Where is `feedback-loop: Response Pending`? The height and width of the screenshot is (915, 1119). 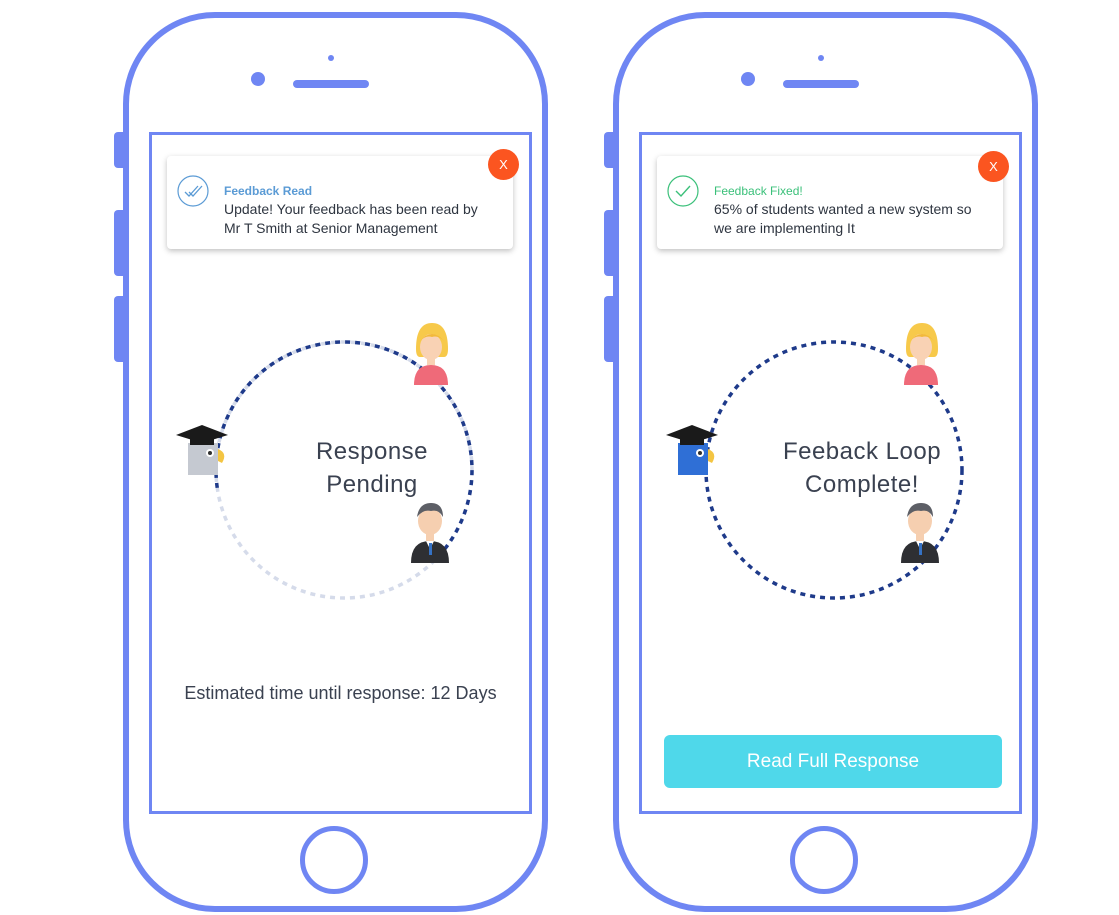 feedback-loop: Response Pending is located at coordinates (344, 469).